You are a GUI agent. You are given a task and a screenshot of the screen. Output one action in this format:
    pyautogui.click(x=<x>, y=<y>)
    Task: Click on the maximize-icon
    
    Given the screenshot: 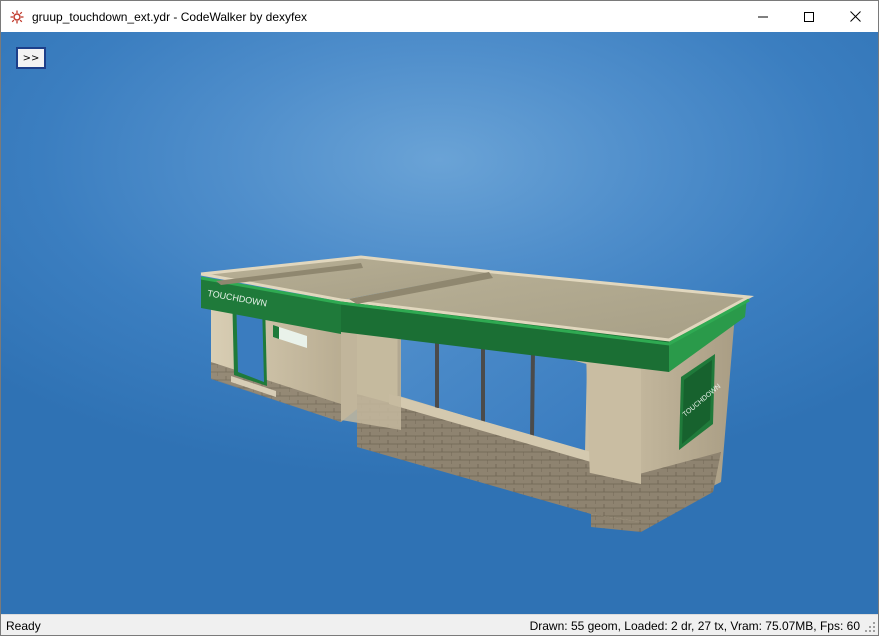 What is the action you would take?
    pyautogui.click(x=809, y=16)
    